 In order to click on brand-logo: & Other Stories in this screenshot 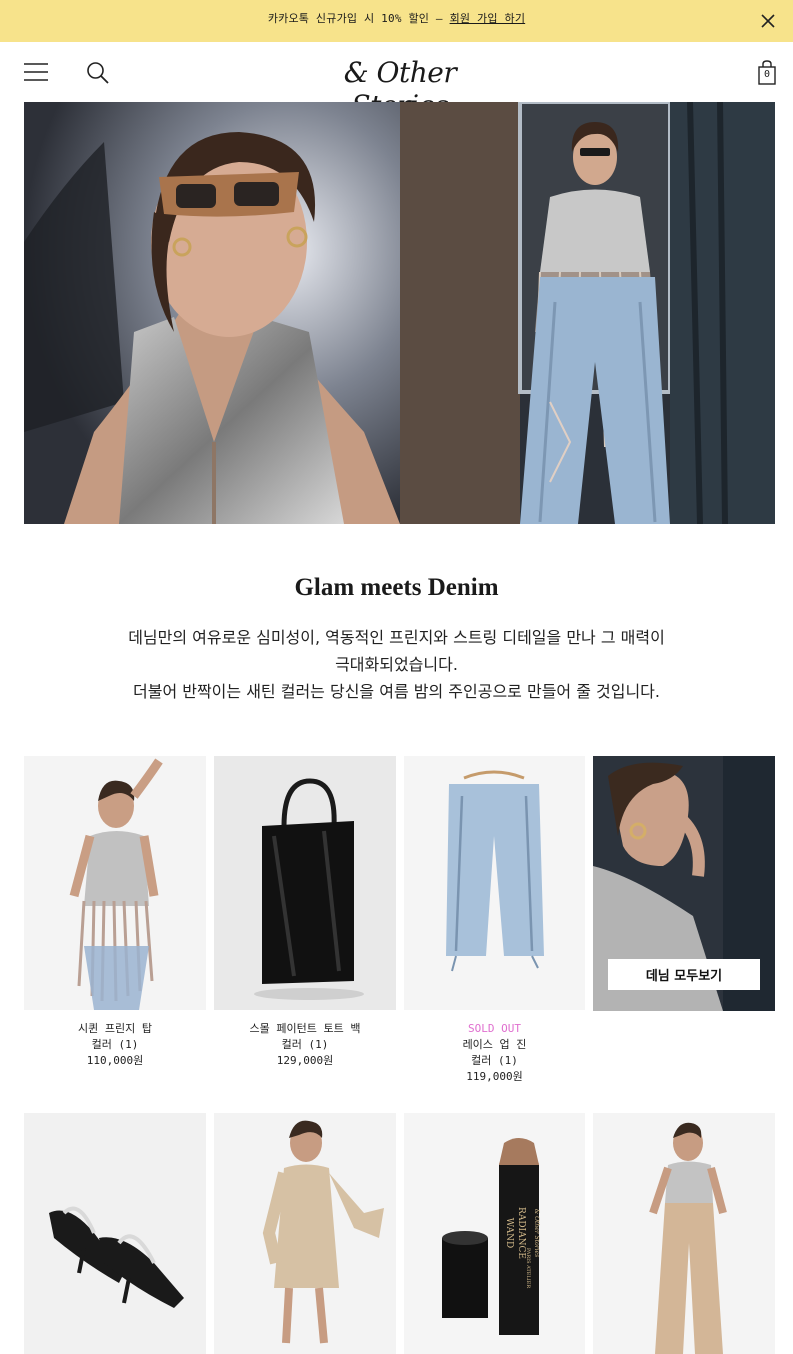, I will do `click(400, 87)`.